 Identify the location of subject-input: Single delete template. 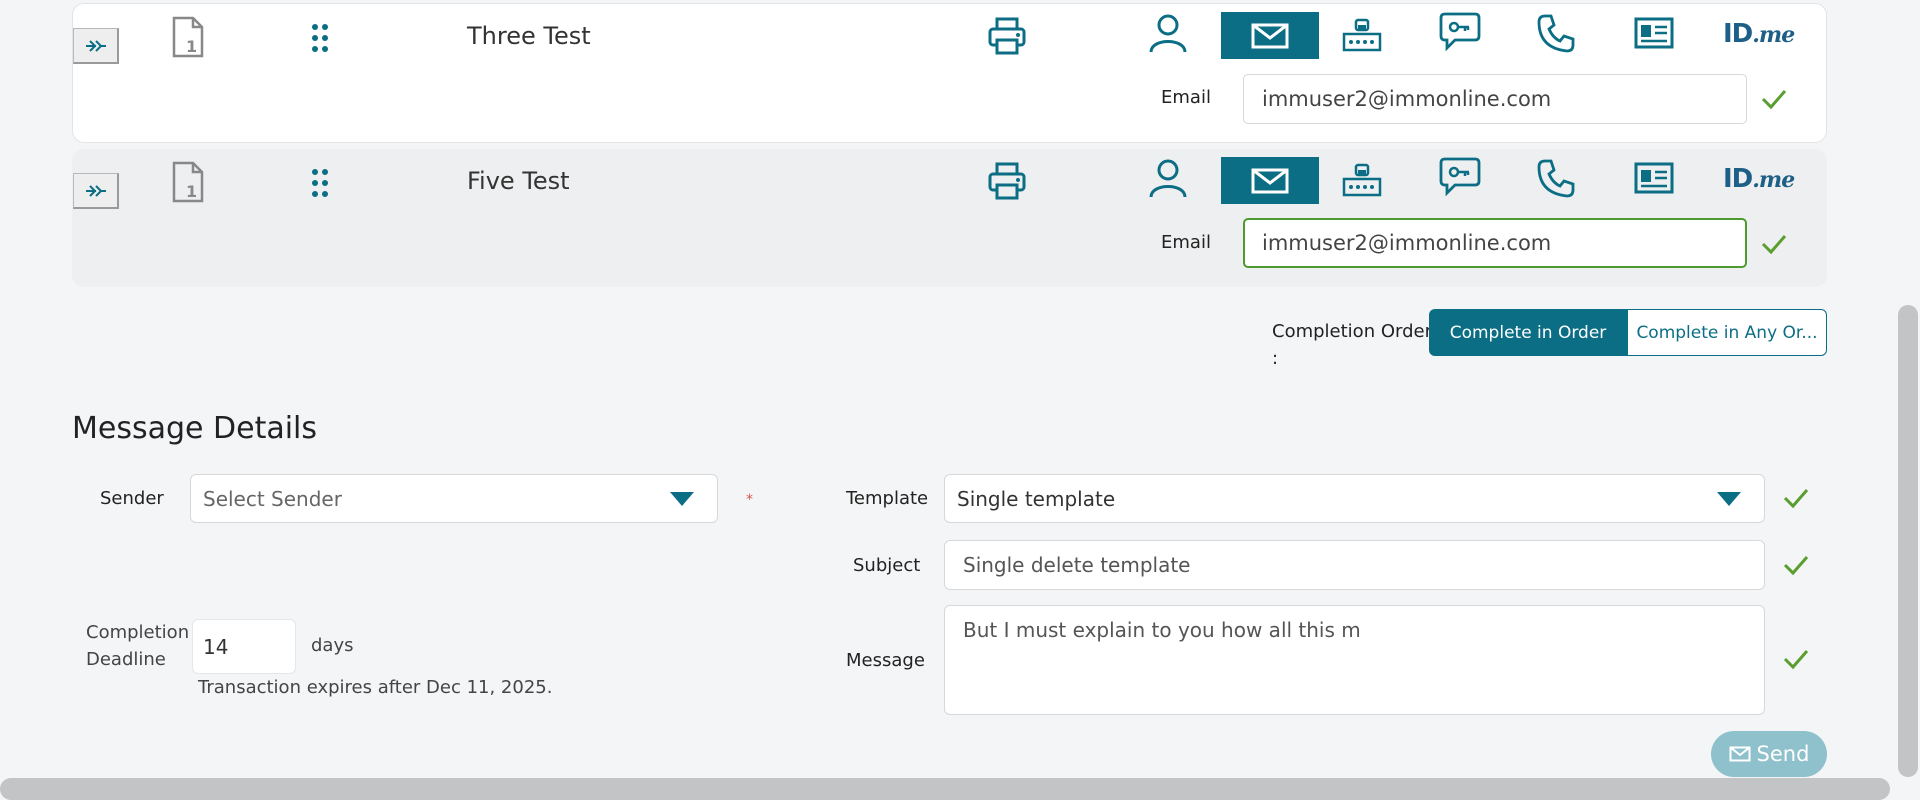
(1354, 565).